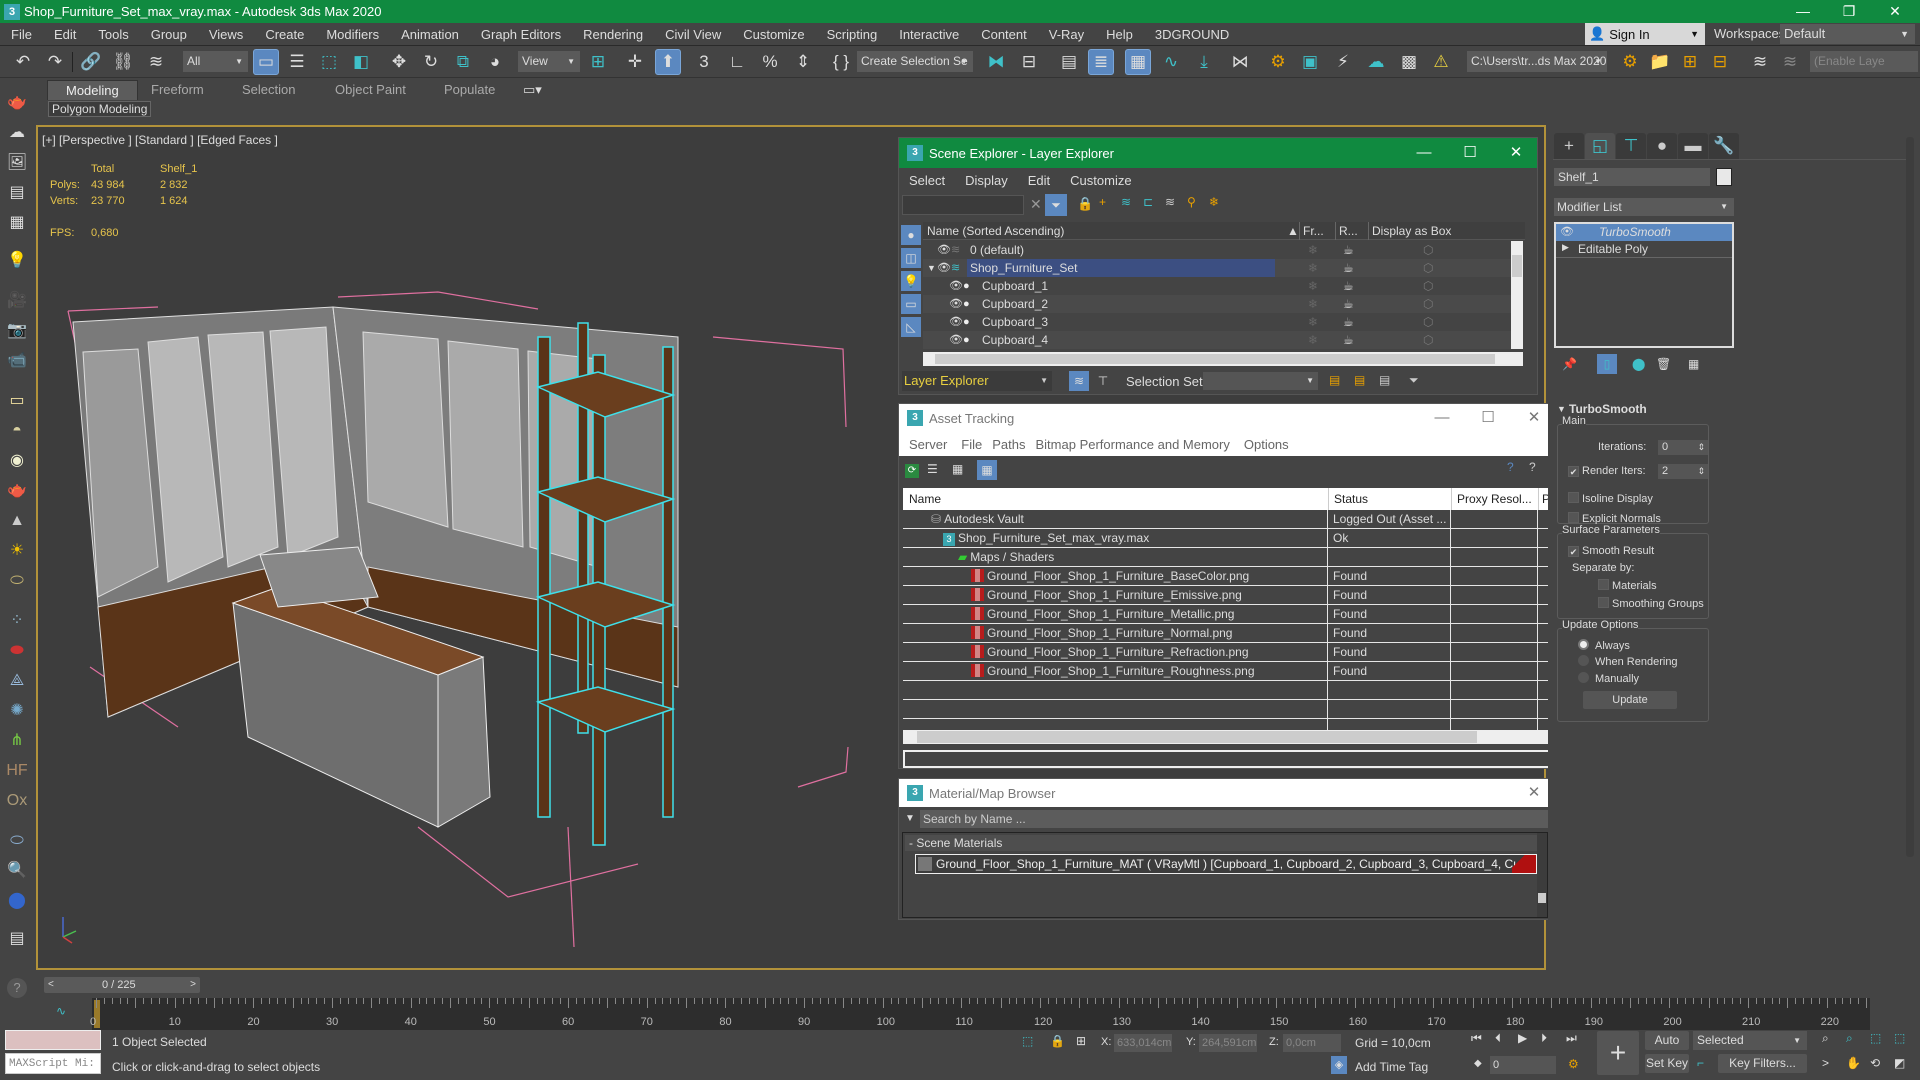 The height and width of the screenshot is (1080, 1920). Describe the element at coordinates (1143, 1043) in the screenshot. I see `x-coordinate-field: 633,014cm` at that location.